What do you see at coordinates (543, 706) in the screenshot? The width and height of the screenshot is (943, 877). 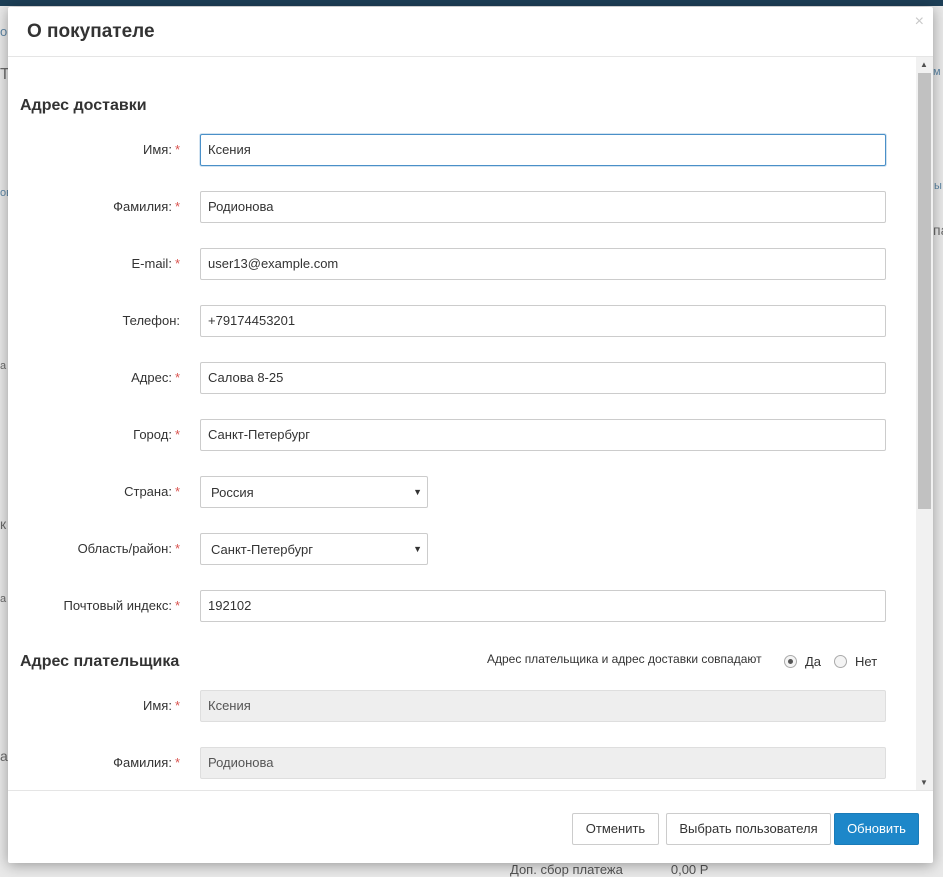 I see `billing-first-name-input: Ксения` at bounding box center [543, 706].